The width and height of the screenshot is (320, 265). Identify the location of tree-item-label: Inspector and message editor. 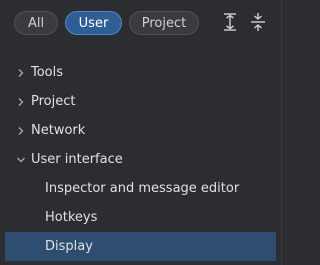
(142, 188).